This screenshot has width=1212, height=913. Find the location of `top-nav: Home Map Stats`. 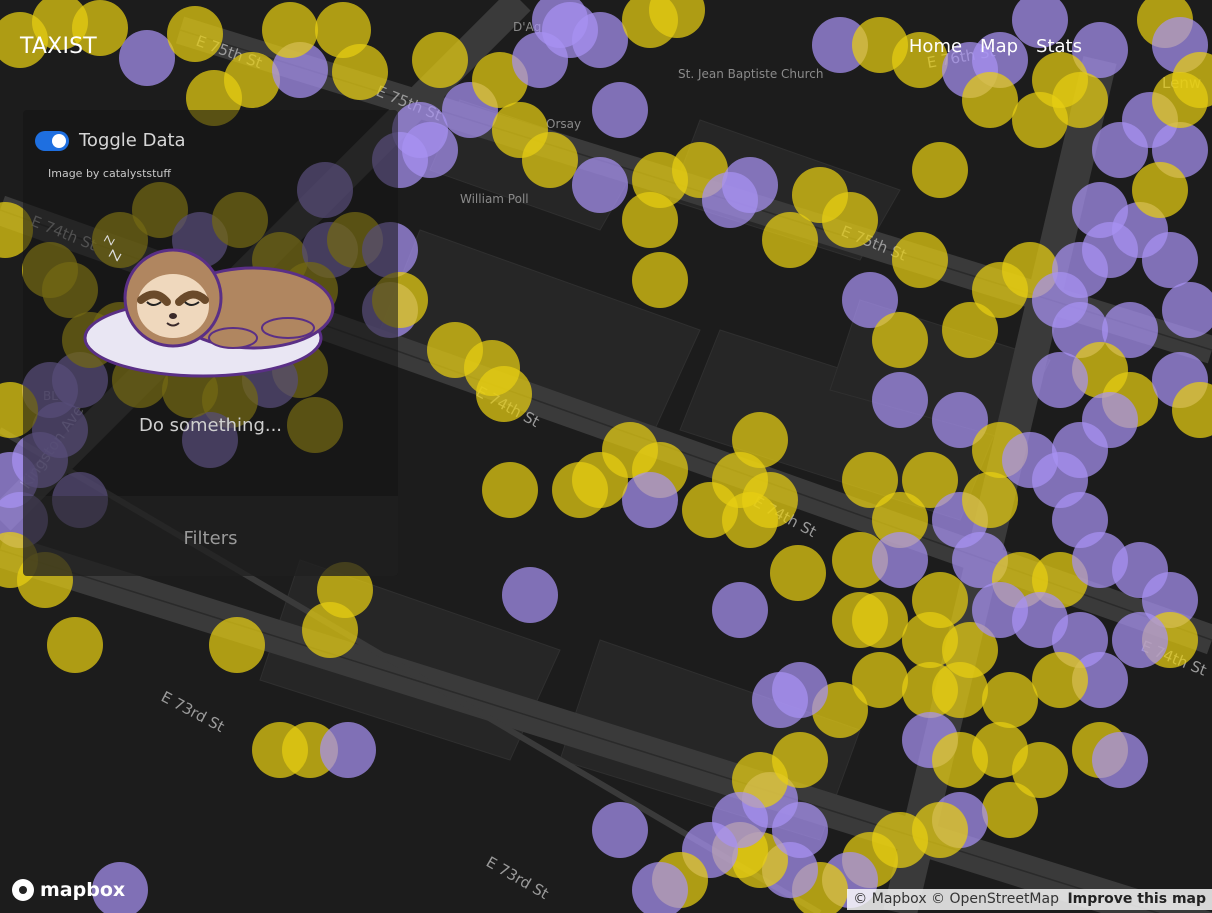

top-nav: Home Map Stats is located at coordinates (995, 46).